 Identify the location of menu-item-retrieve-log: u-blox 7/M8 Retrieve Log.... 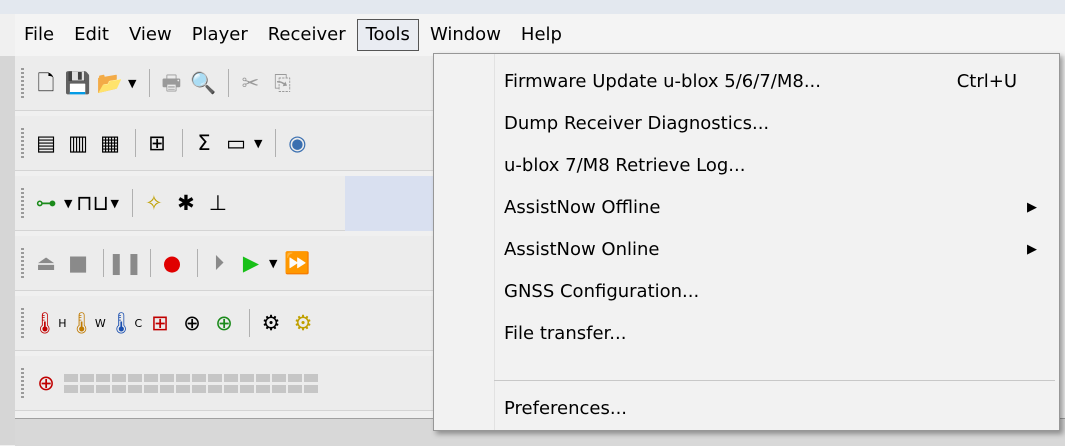
(746, 165).